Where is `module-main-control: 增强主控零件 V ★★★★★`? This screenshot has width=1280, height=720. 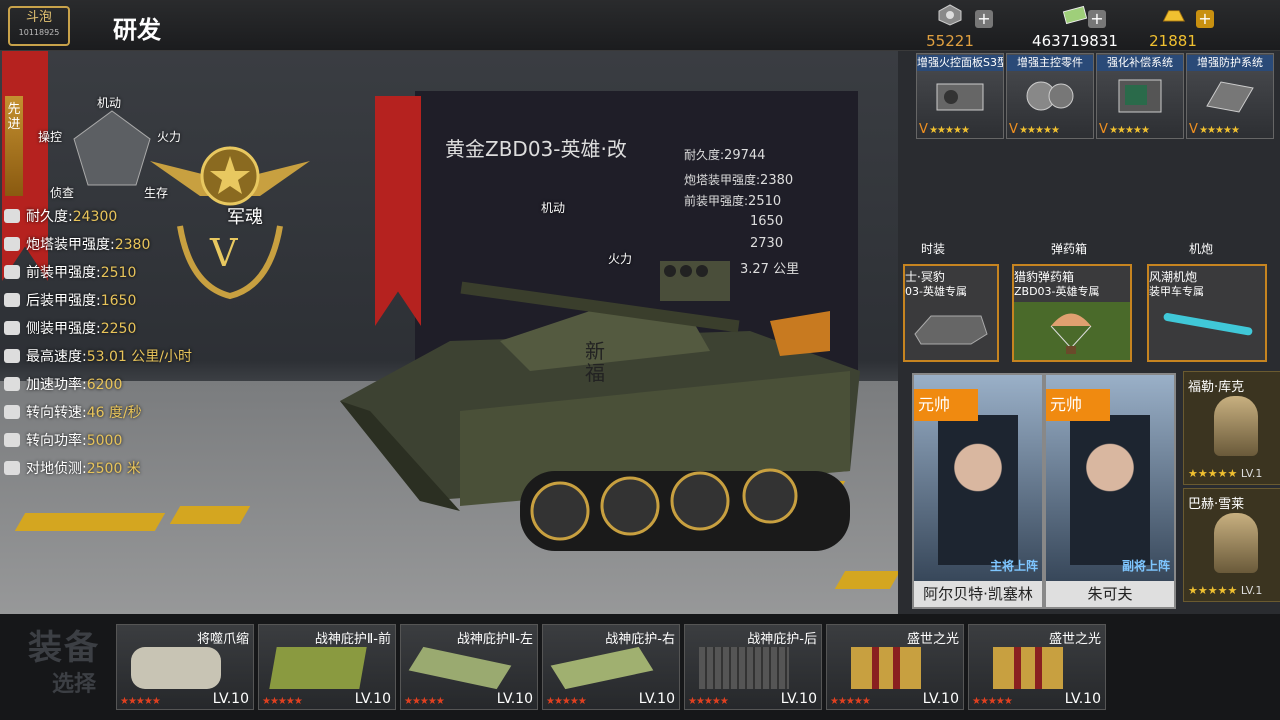
module-main-control: 增强主控零件 V ★★★★★ is located at coordinates (1050, 96).